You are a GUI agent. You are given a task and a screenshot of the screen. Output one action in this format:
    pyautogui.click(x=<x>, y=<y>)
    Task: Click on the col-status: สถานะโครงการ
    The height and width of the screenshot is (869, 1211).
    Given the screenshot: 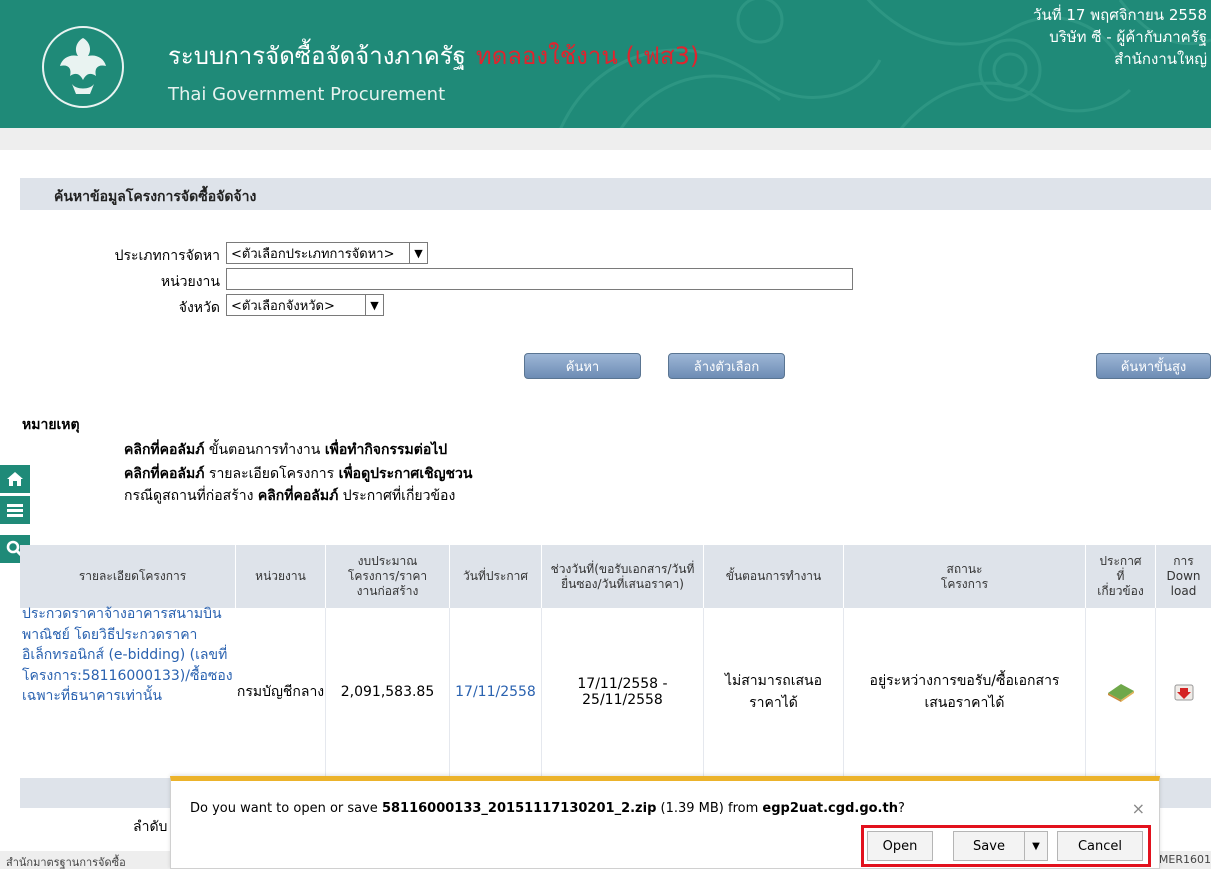 What is the action you would take?
    pyautogui.click(x=965, y=576)
    